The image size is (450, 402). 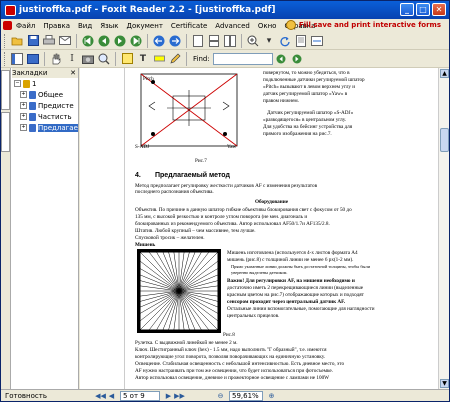 What do you see at coordinates (443, 228) in the screenshot?
I see `vertical-scrollbar: ▲ ▼` at bounding box center [443, 228].